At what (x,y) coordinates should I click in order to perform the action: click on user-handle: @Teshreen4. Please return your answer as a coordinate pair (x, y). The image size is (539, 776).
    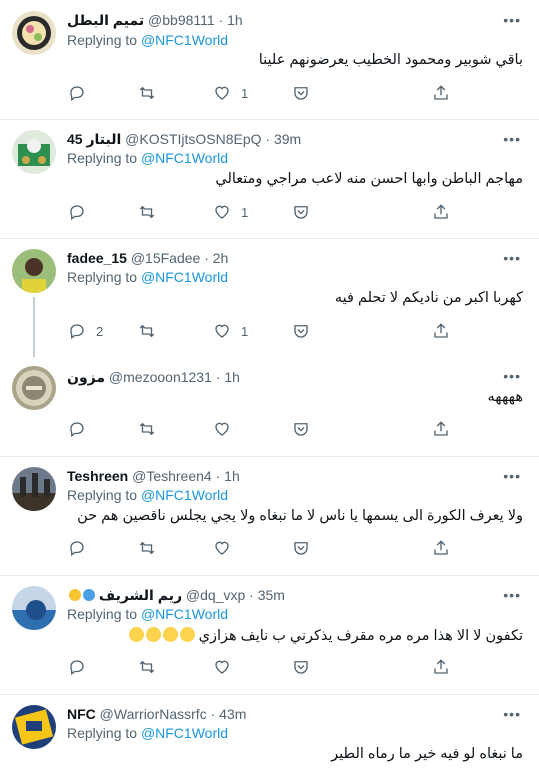
    Looking at the image, I should click on (172, 476).